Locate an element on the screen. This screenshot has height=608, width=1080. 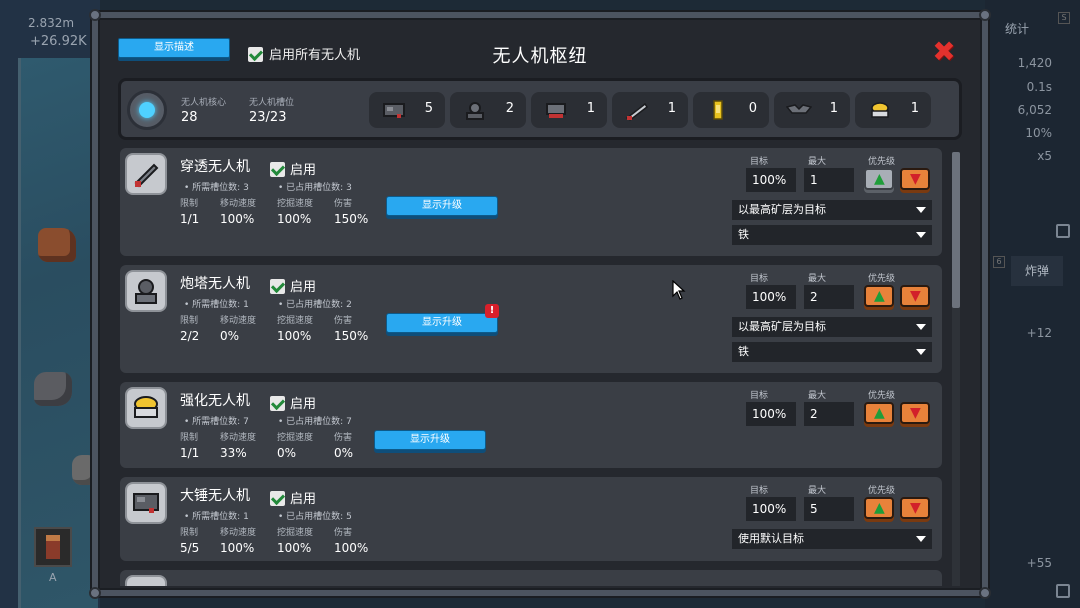
drone-slots-value: 23/23 is located at coordinates (268, 117).